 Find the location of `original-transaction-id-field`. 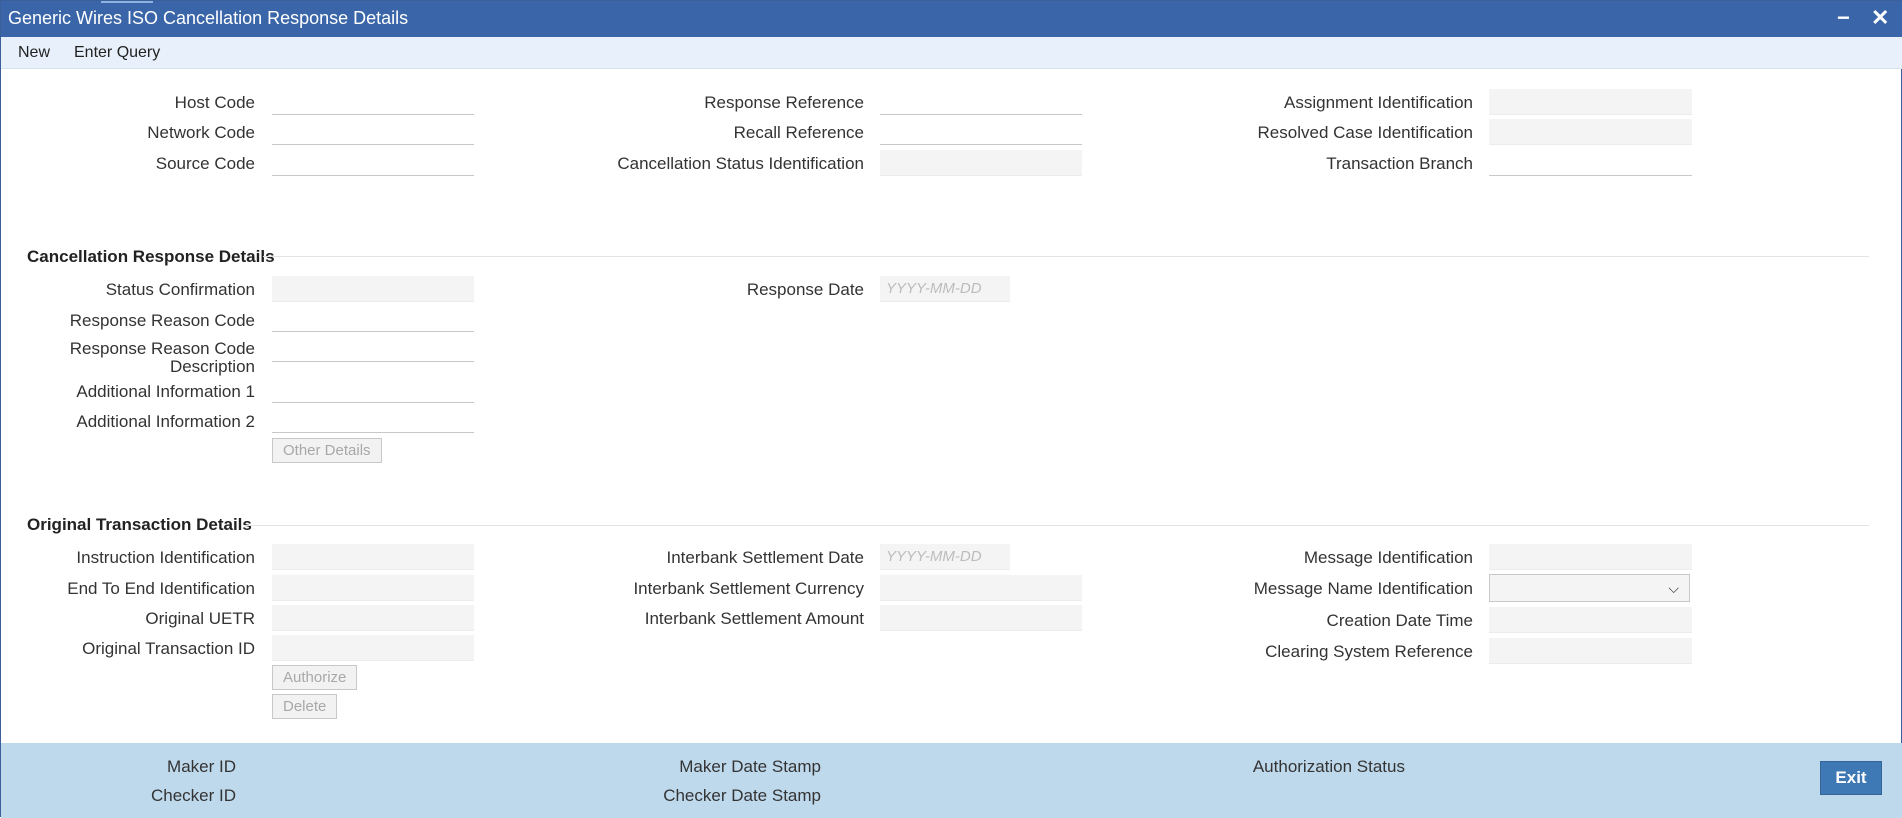

original-transaction-id-field is located at coordinates (373, 648).